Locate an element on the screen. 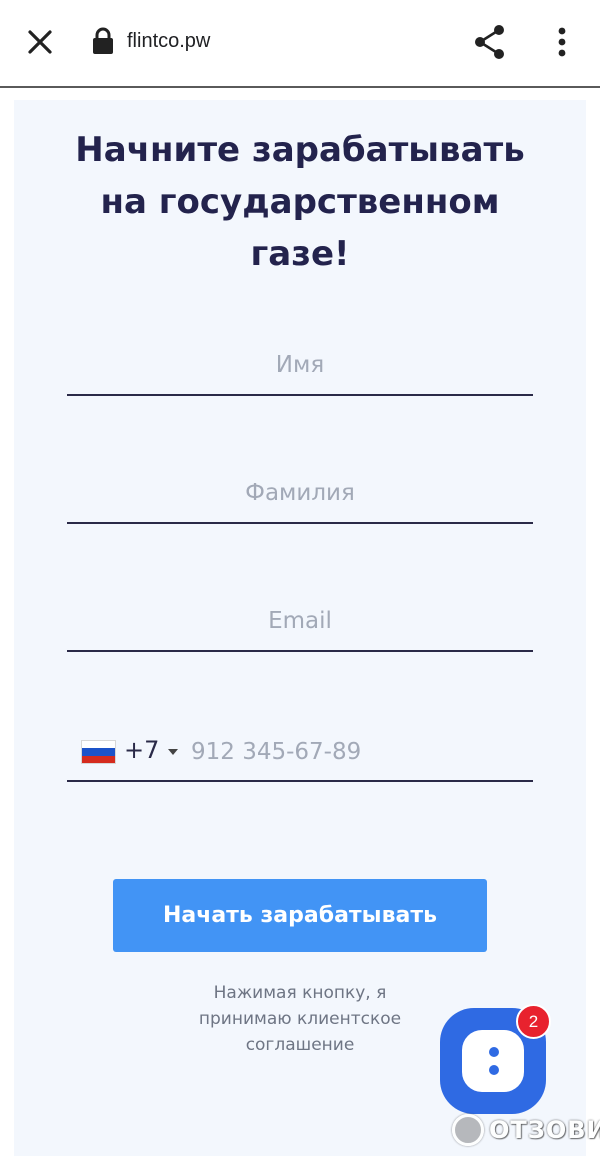  last-name-input is located at coordinates (300, 493).